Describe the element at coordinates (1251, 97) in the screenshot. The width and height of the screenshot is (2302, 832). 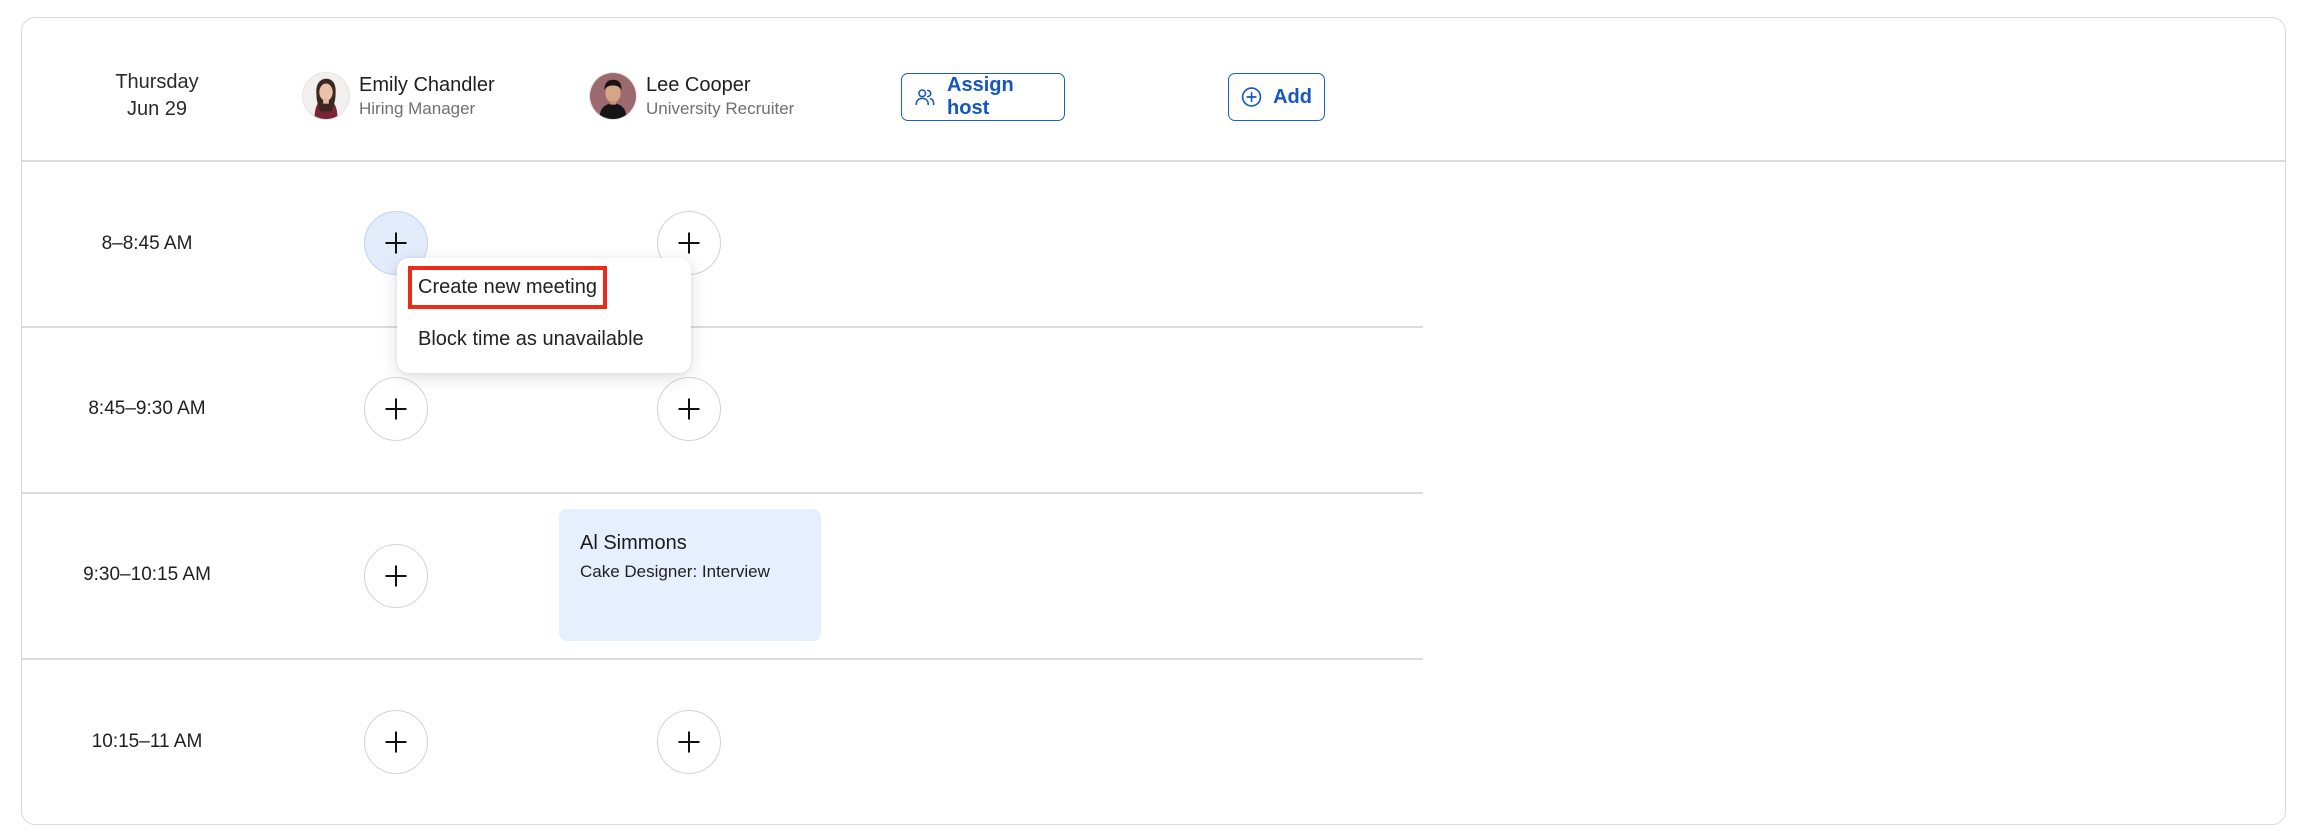
I see `plus-circle-icon` at that location.